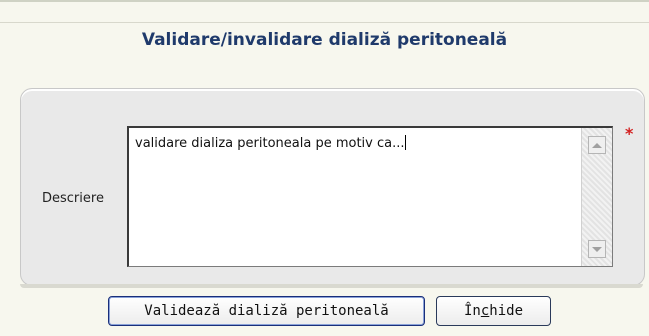 The image size is (649, 336). I want to click on close-label-post: hide, so click(506, 311).